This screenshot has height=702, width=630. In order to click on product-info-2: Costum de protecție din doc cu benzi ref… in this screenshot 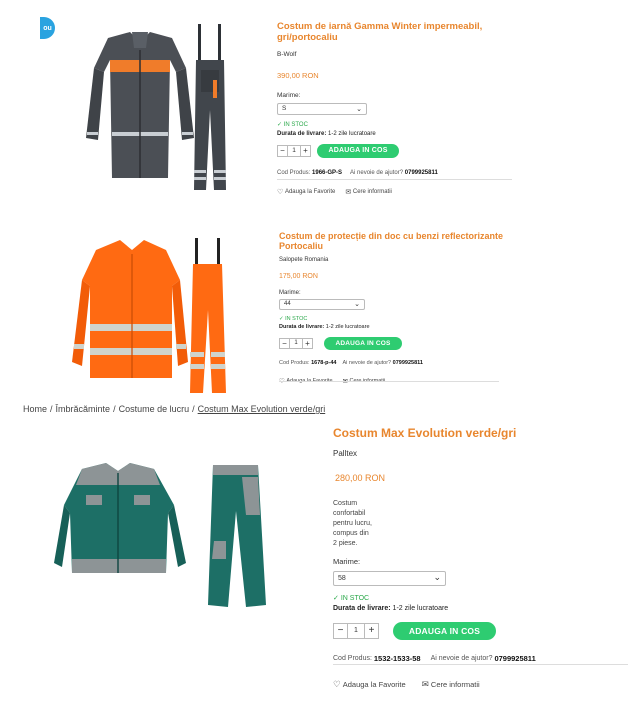, I will do `click(396, 308)`.